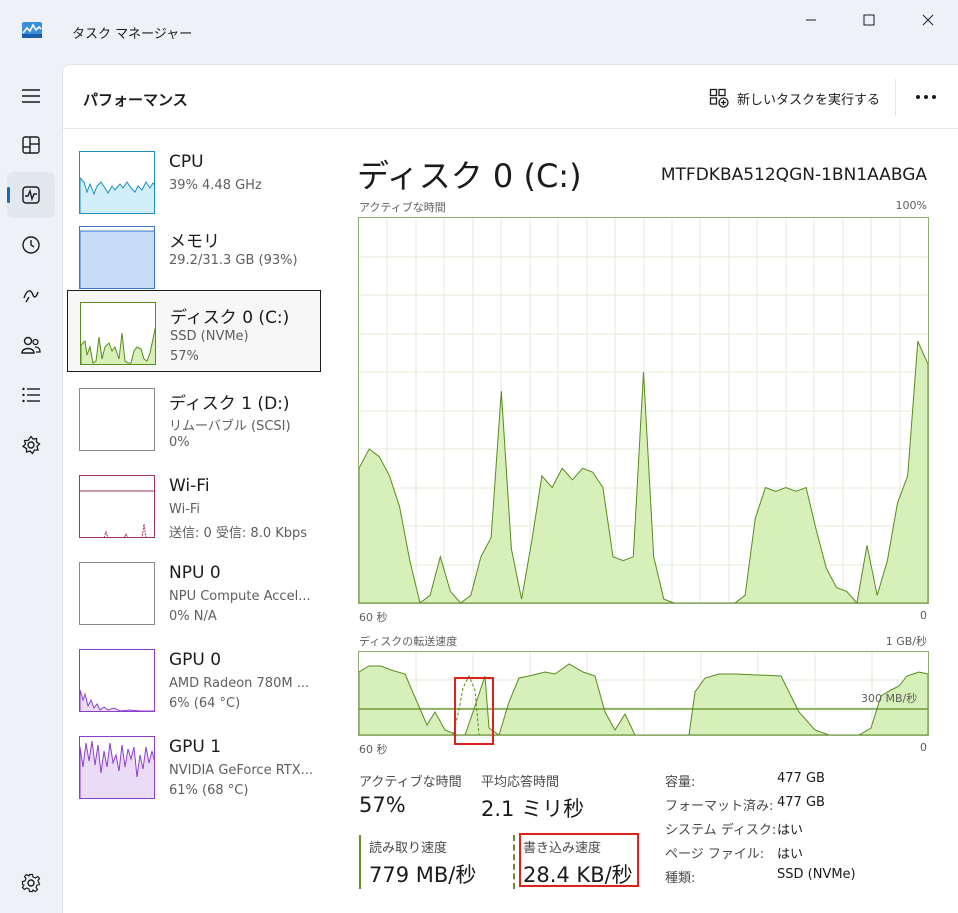 The width and height of the screenshot is (958, 913). Describe the element at coordinates (402, 207) in the screenshot. I see `active-time-graph-label: アクティブな時間` at that location.